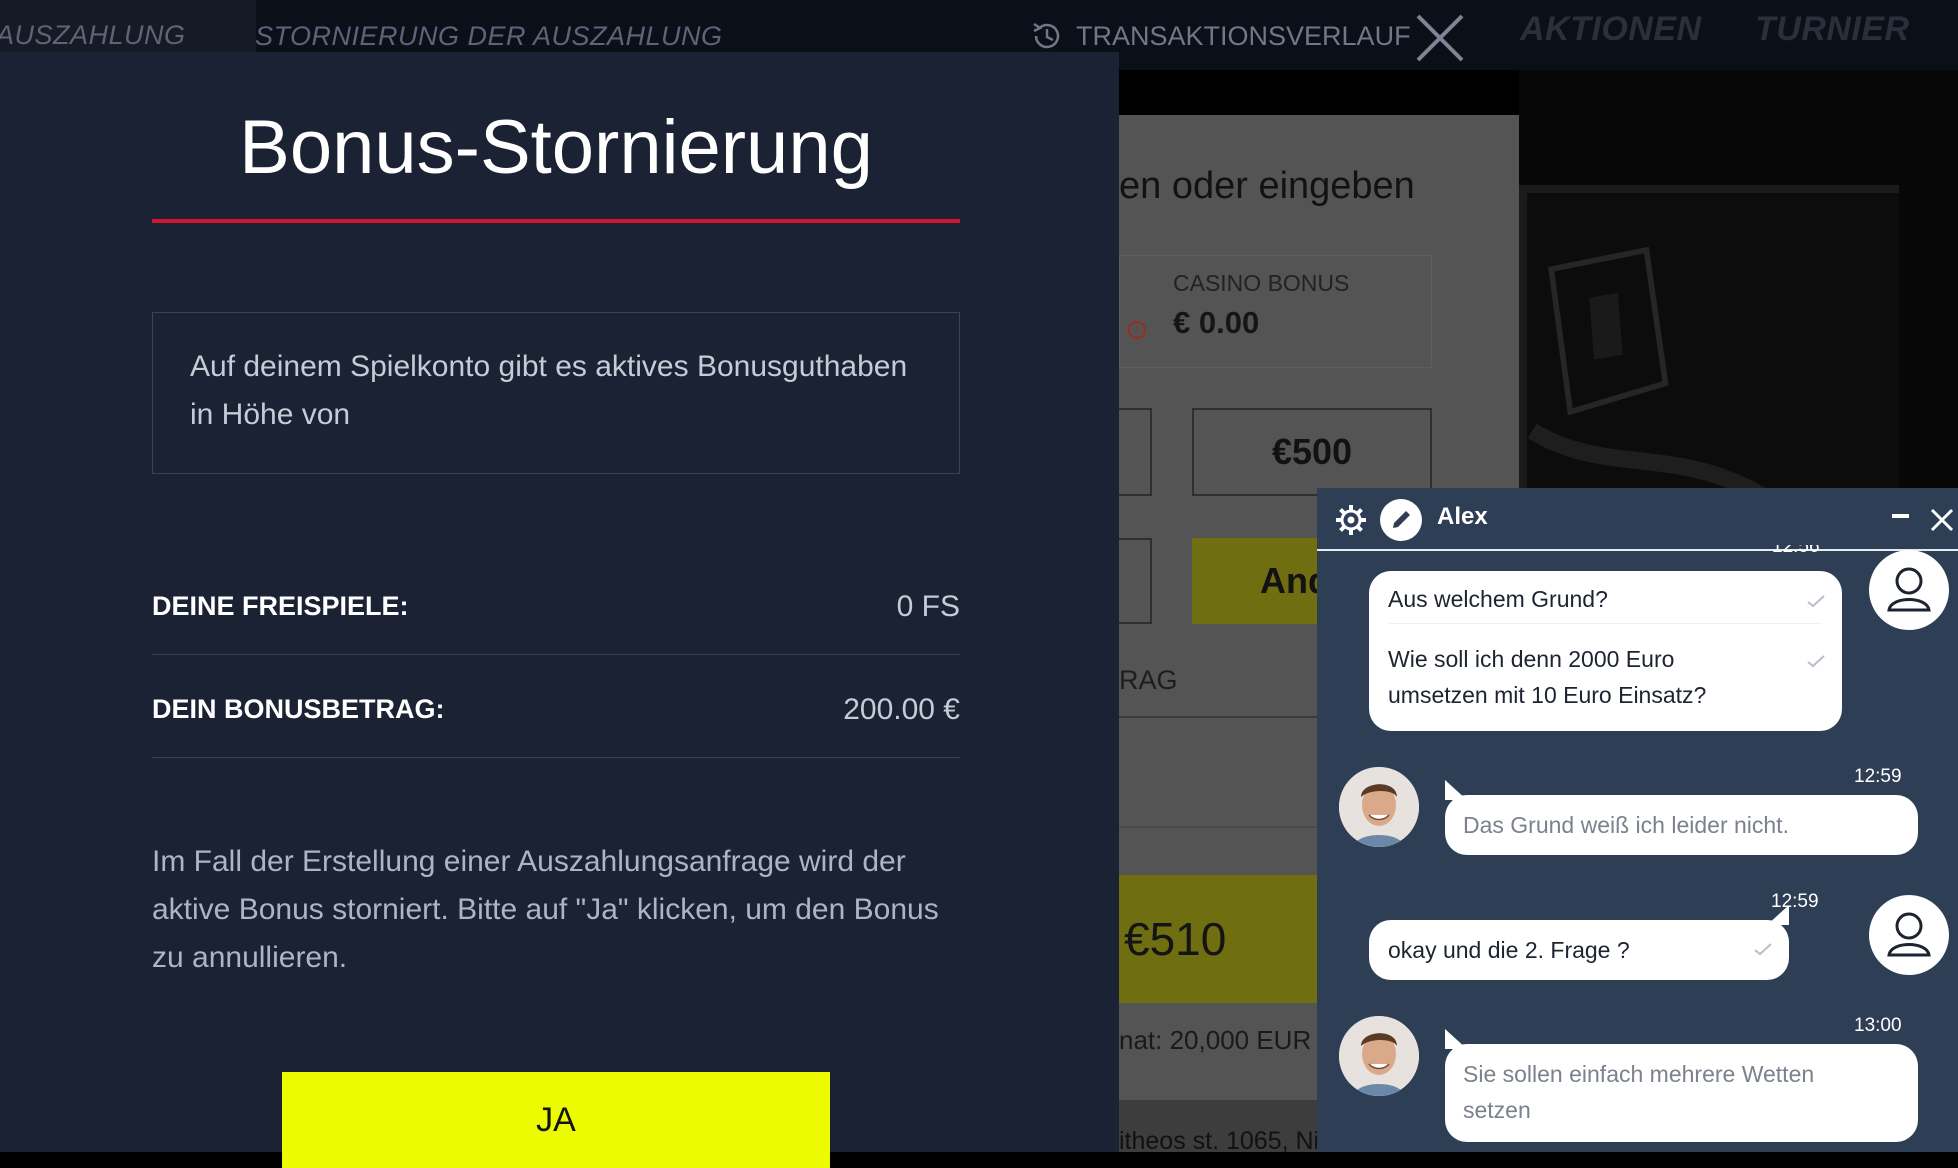 The width and height of the screenshot is (1958, 1168). What do you see at coordinates (1254, 581) in the screenshot?
I see `amount-other-button: And` at bounding box center [1254, 581].